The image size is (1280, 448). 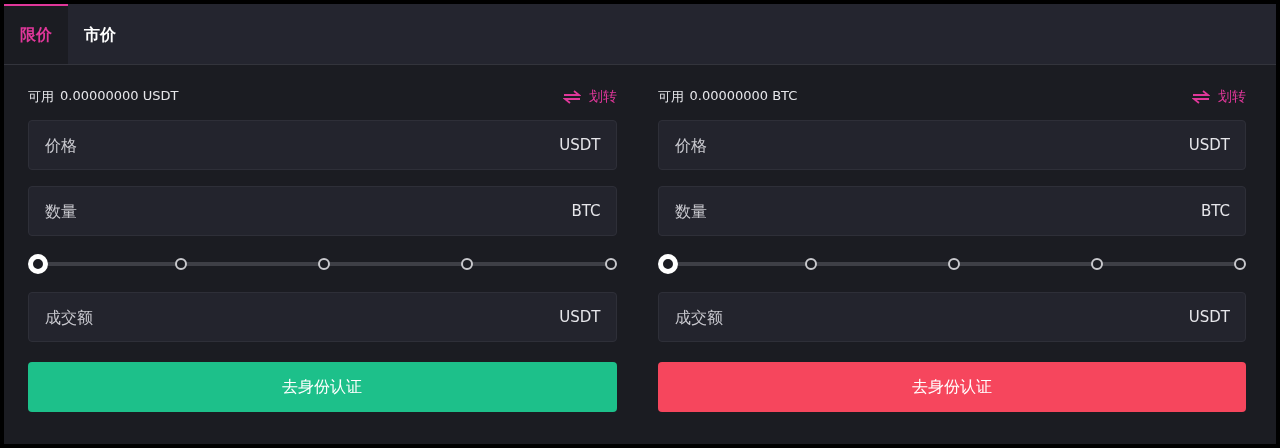 What do you see at coordinates (119, 96) in the screenshot?
I see `available-balance: 0.00000000 USDT` at bounding box center [119, 96].